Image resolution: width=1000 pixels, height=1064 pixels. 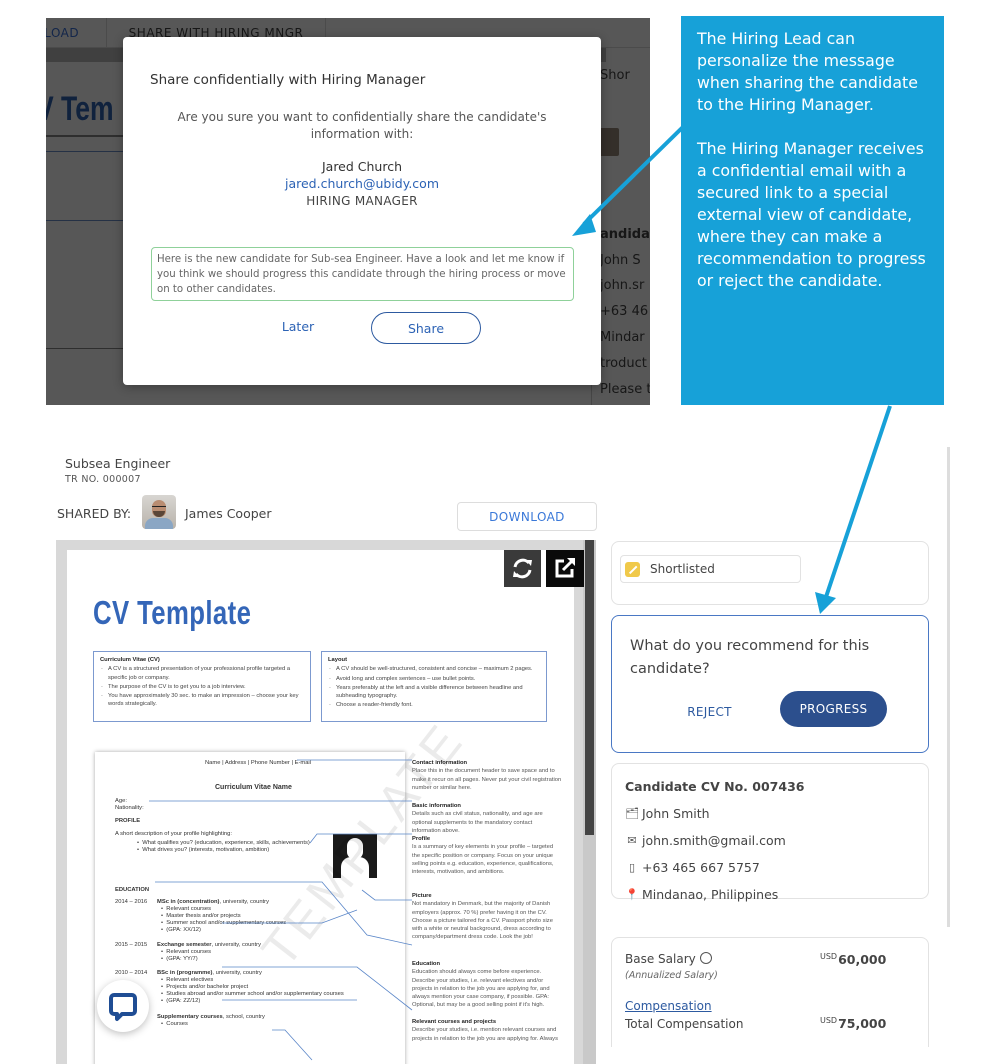 I want to click on candidate-email: john.smith@gmail.com, so click(x=714, y=840).